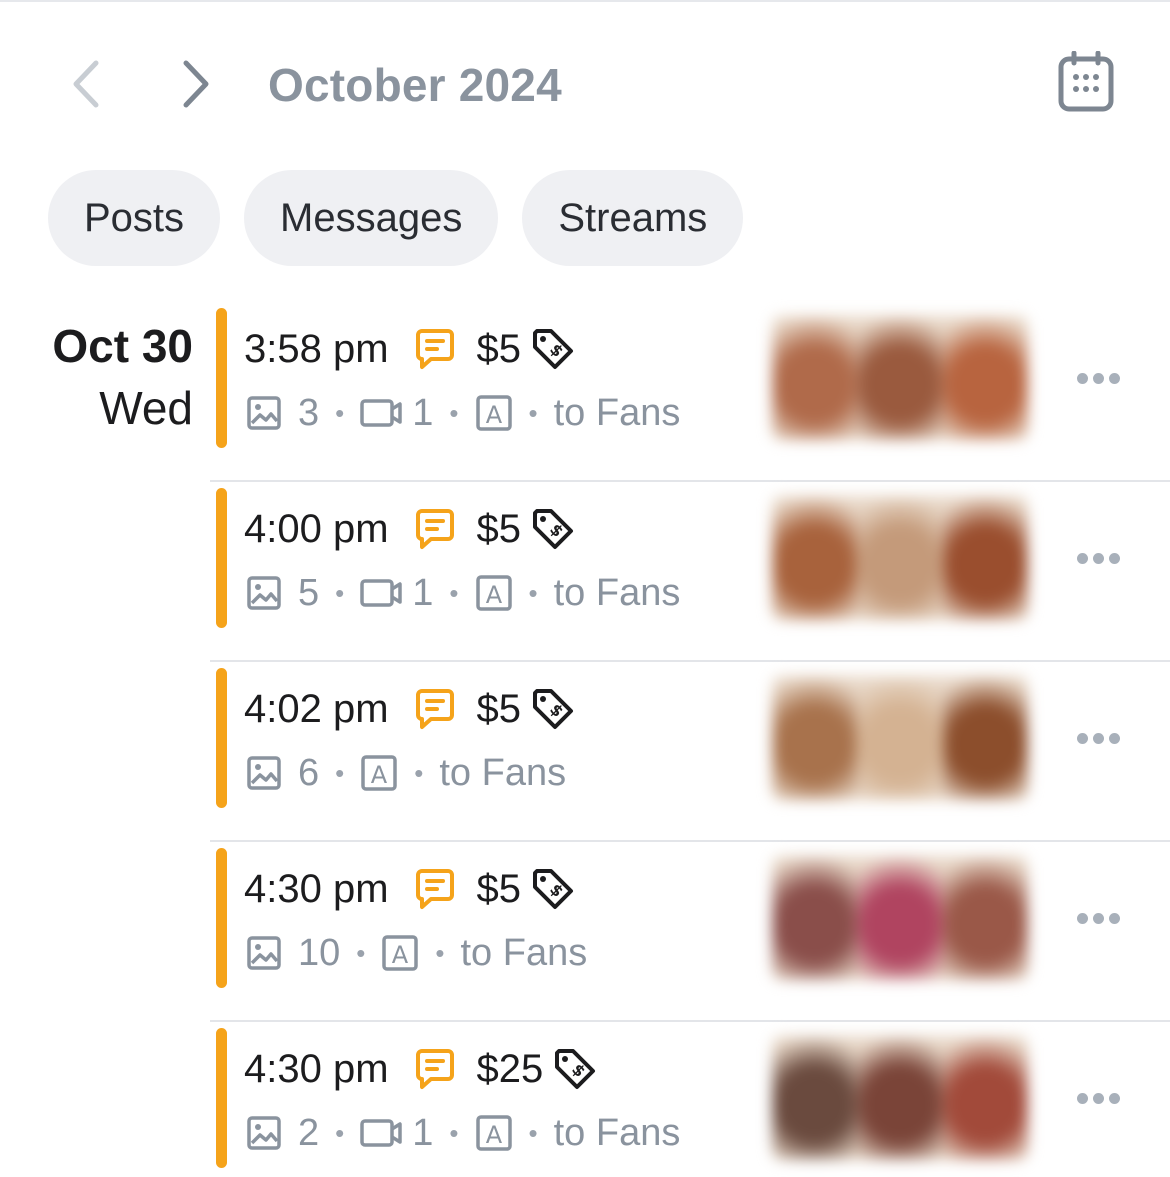 This screenshot has height=1177, width=1170. I want to click on calendar-button, so click(1086, 82).